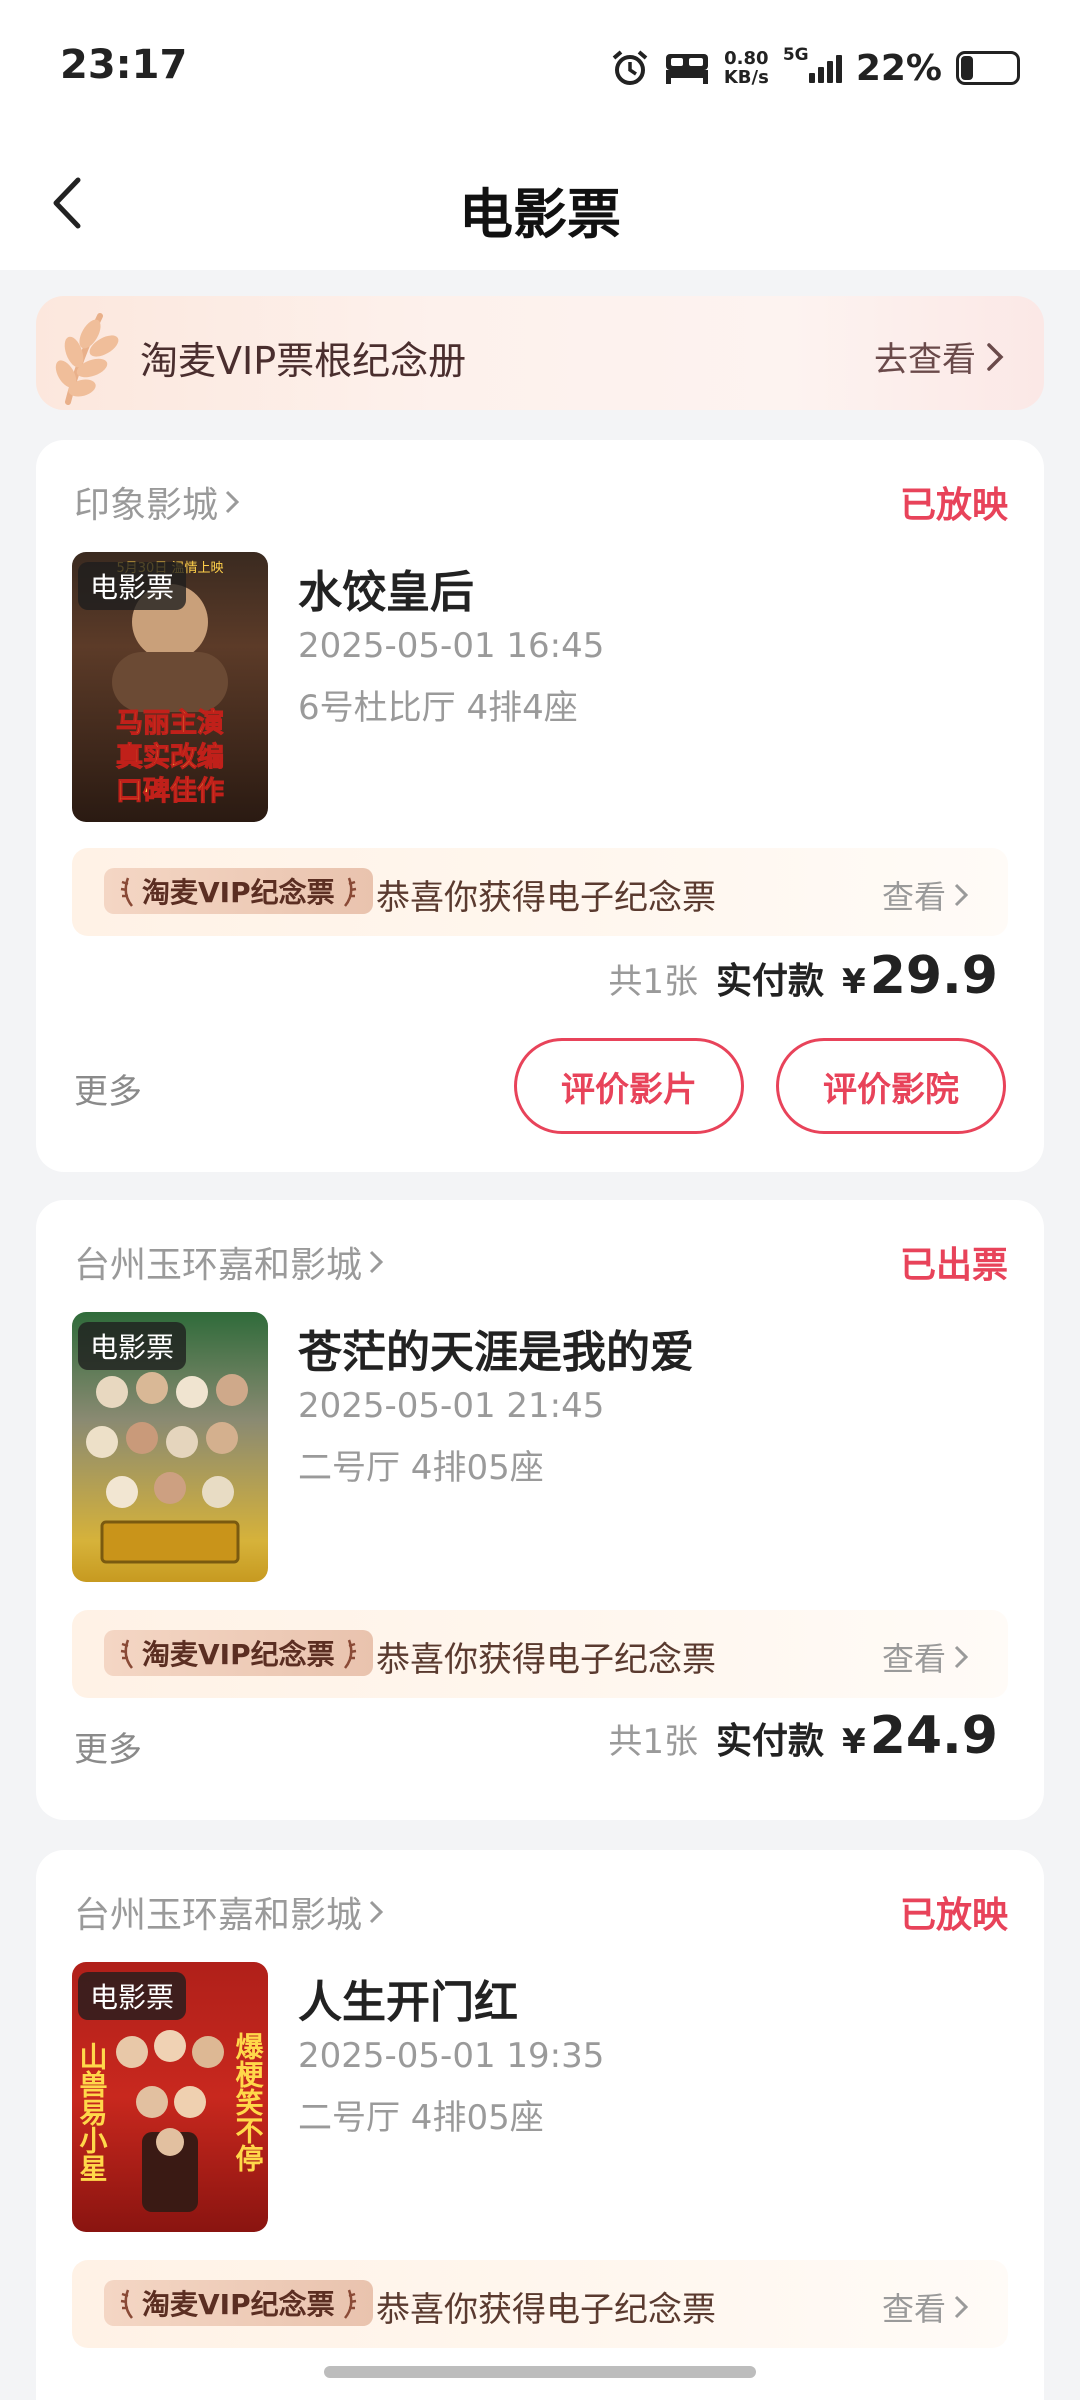 This screenshot has width=1080, height=2400. I want to click on battery-fill, so click(967, 68).